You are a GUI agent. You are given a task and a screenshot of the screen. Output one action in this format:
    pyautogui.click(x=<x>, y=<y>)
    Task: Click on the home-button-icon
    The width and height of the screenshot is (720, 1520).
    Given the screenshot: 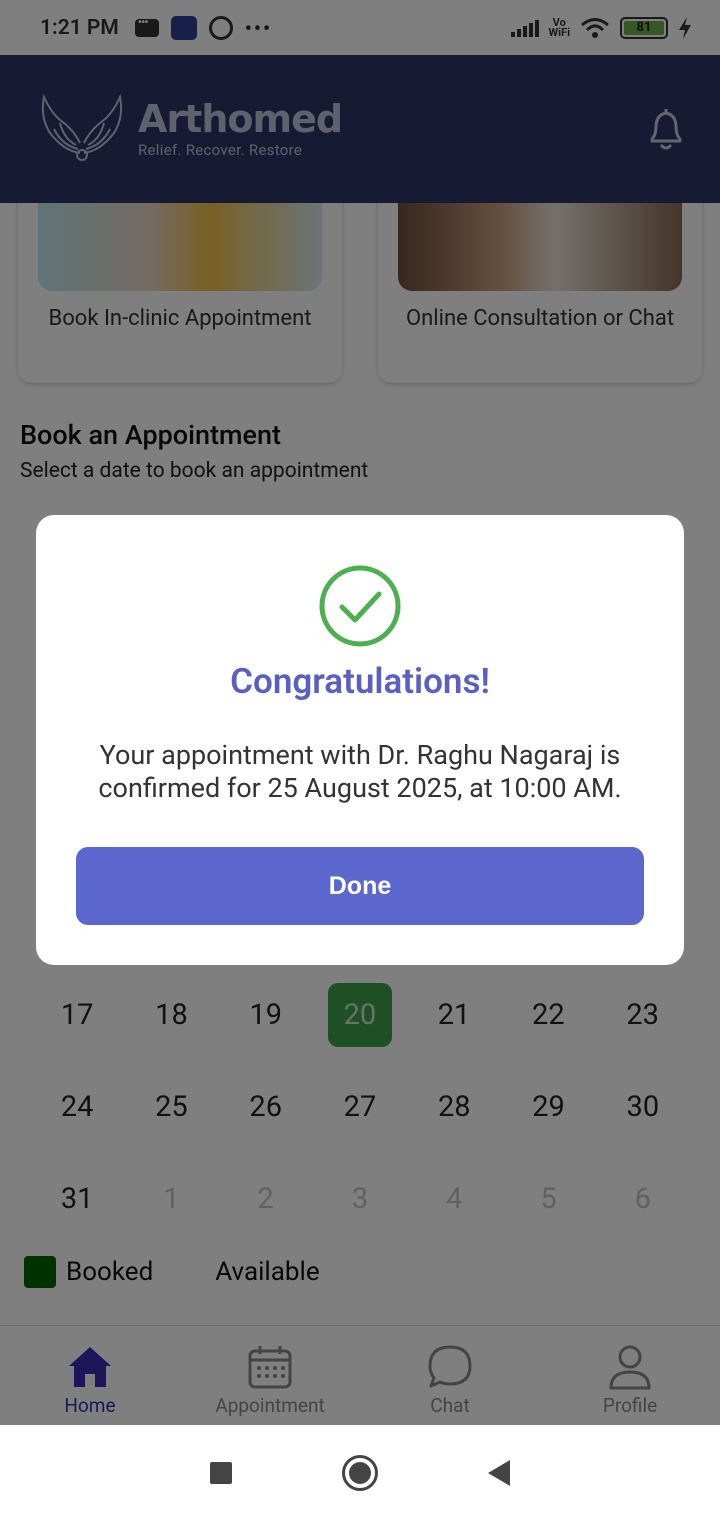 What is the action you would take?
    pyautogui.click(x=360, y=1472)
    